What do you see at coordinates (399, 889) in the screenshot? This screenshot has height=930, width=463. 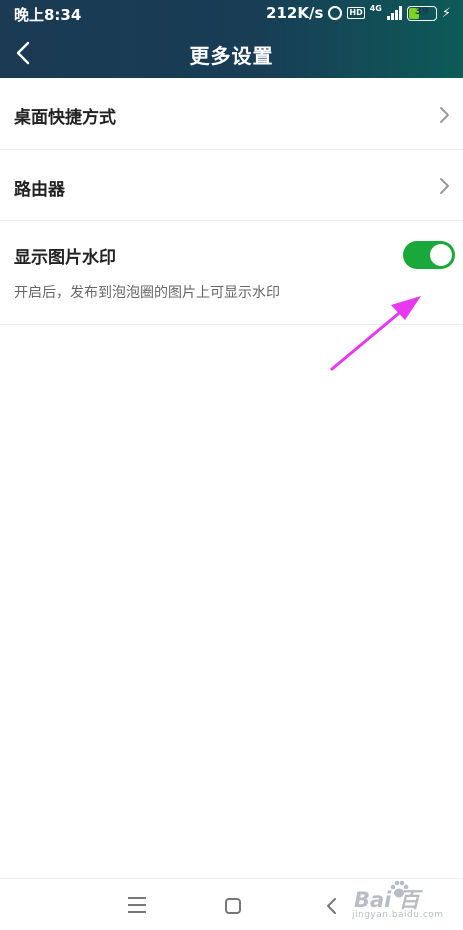 I see `paw-icon` at bounding box center [399, 889].